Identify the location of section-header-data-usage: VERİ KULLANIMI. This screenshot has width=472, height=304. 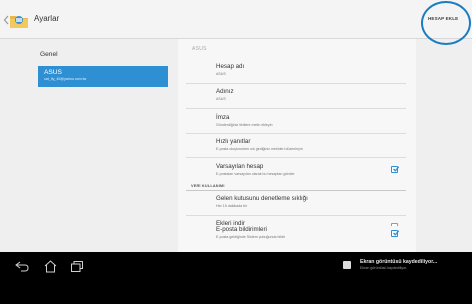
(208, 186).